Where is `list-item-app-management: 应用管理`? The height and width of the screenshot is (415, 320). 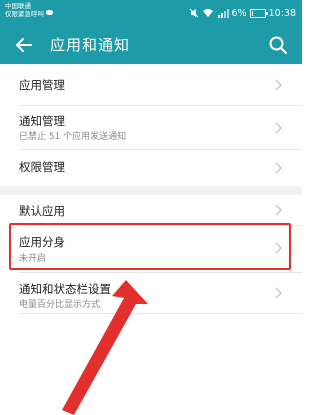 list-item-app-management: 应用管理 is located at coordinates (151, 85).